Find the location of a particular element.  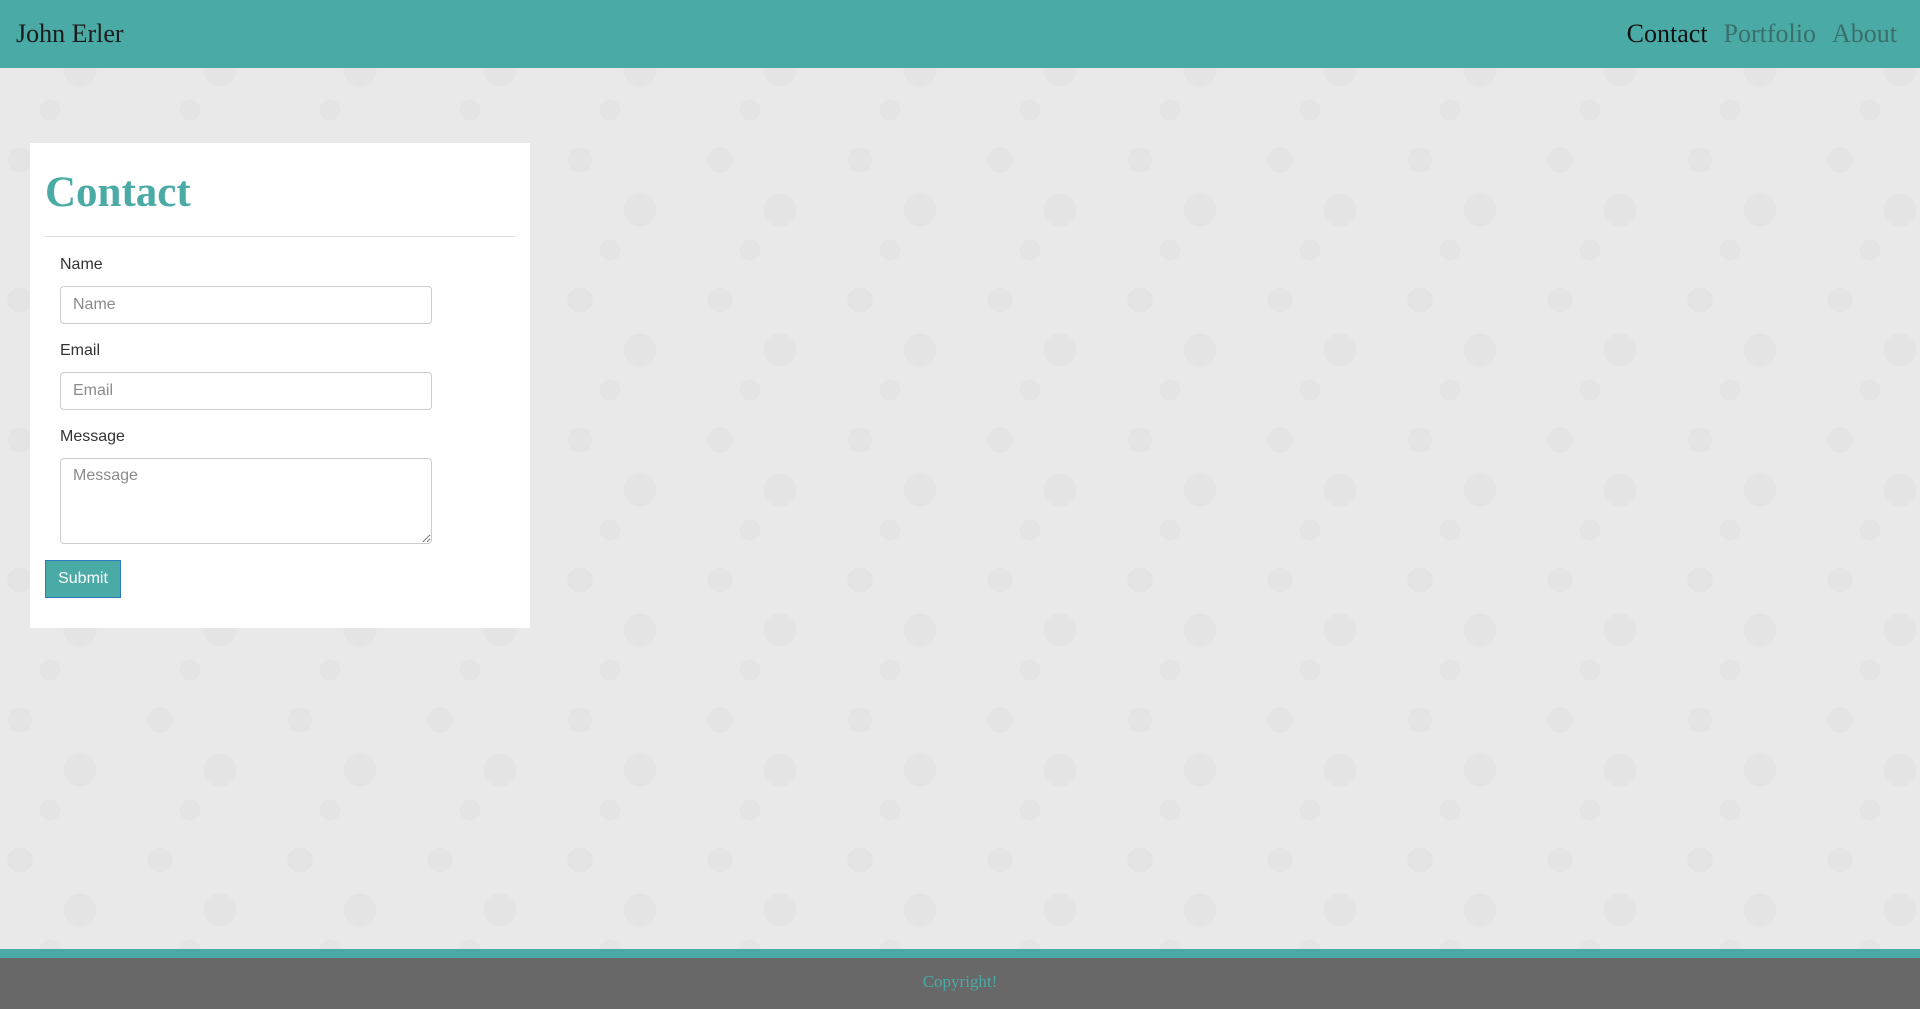

navbar: John Erler Contact Portfolio About is located at coordinates (960, 34).